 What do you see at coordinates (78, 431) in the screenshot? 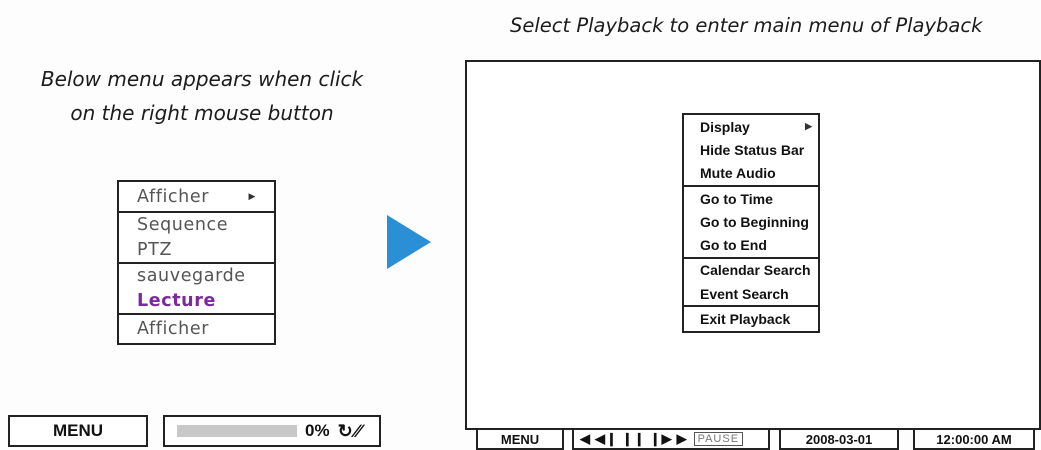
I see `menu-button: MENU` at bounding box center [78, 431].